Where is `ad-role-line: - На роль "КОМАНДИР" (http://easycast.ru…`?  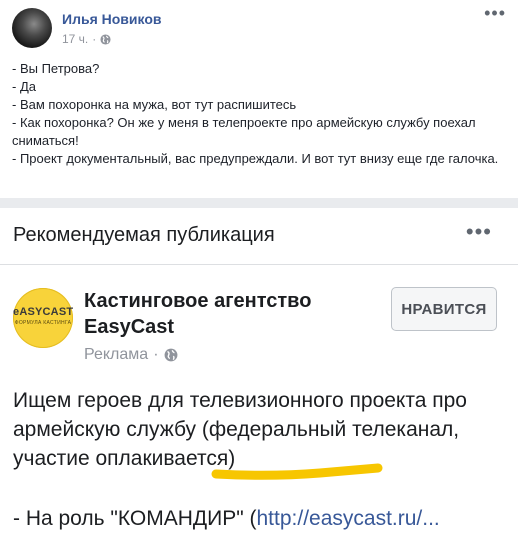
ad-role-line: - На роль "КОМАНДИР" (http://easycast.ru… is located at coordinates (263, 519).